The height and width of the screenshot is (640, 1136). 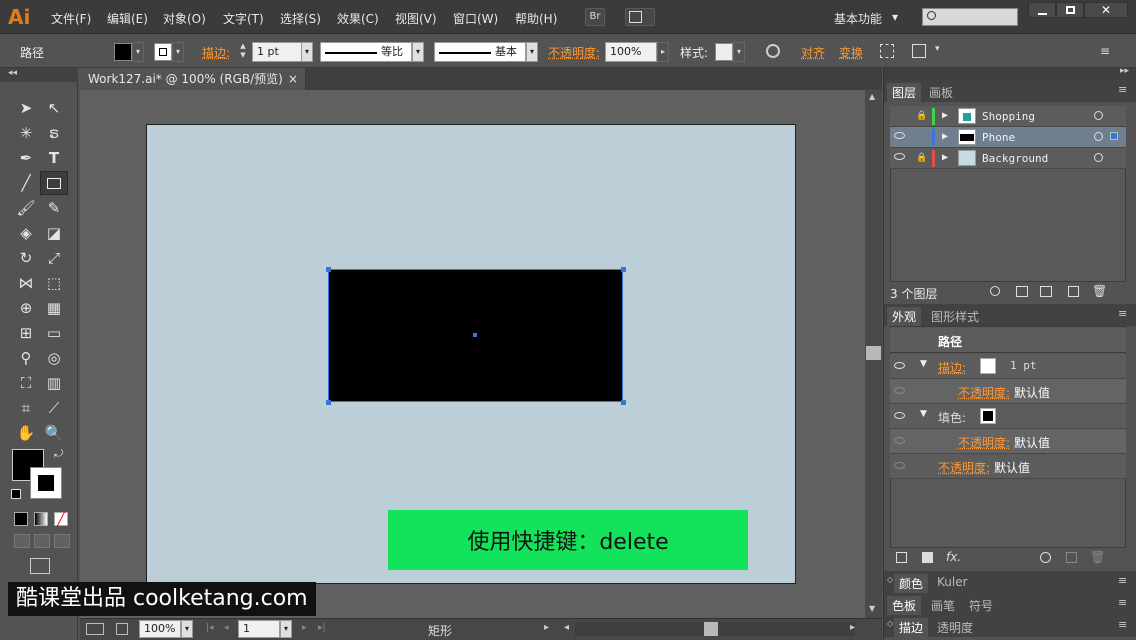 I want to click on share-icon, so click(x=122, y=629).